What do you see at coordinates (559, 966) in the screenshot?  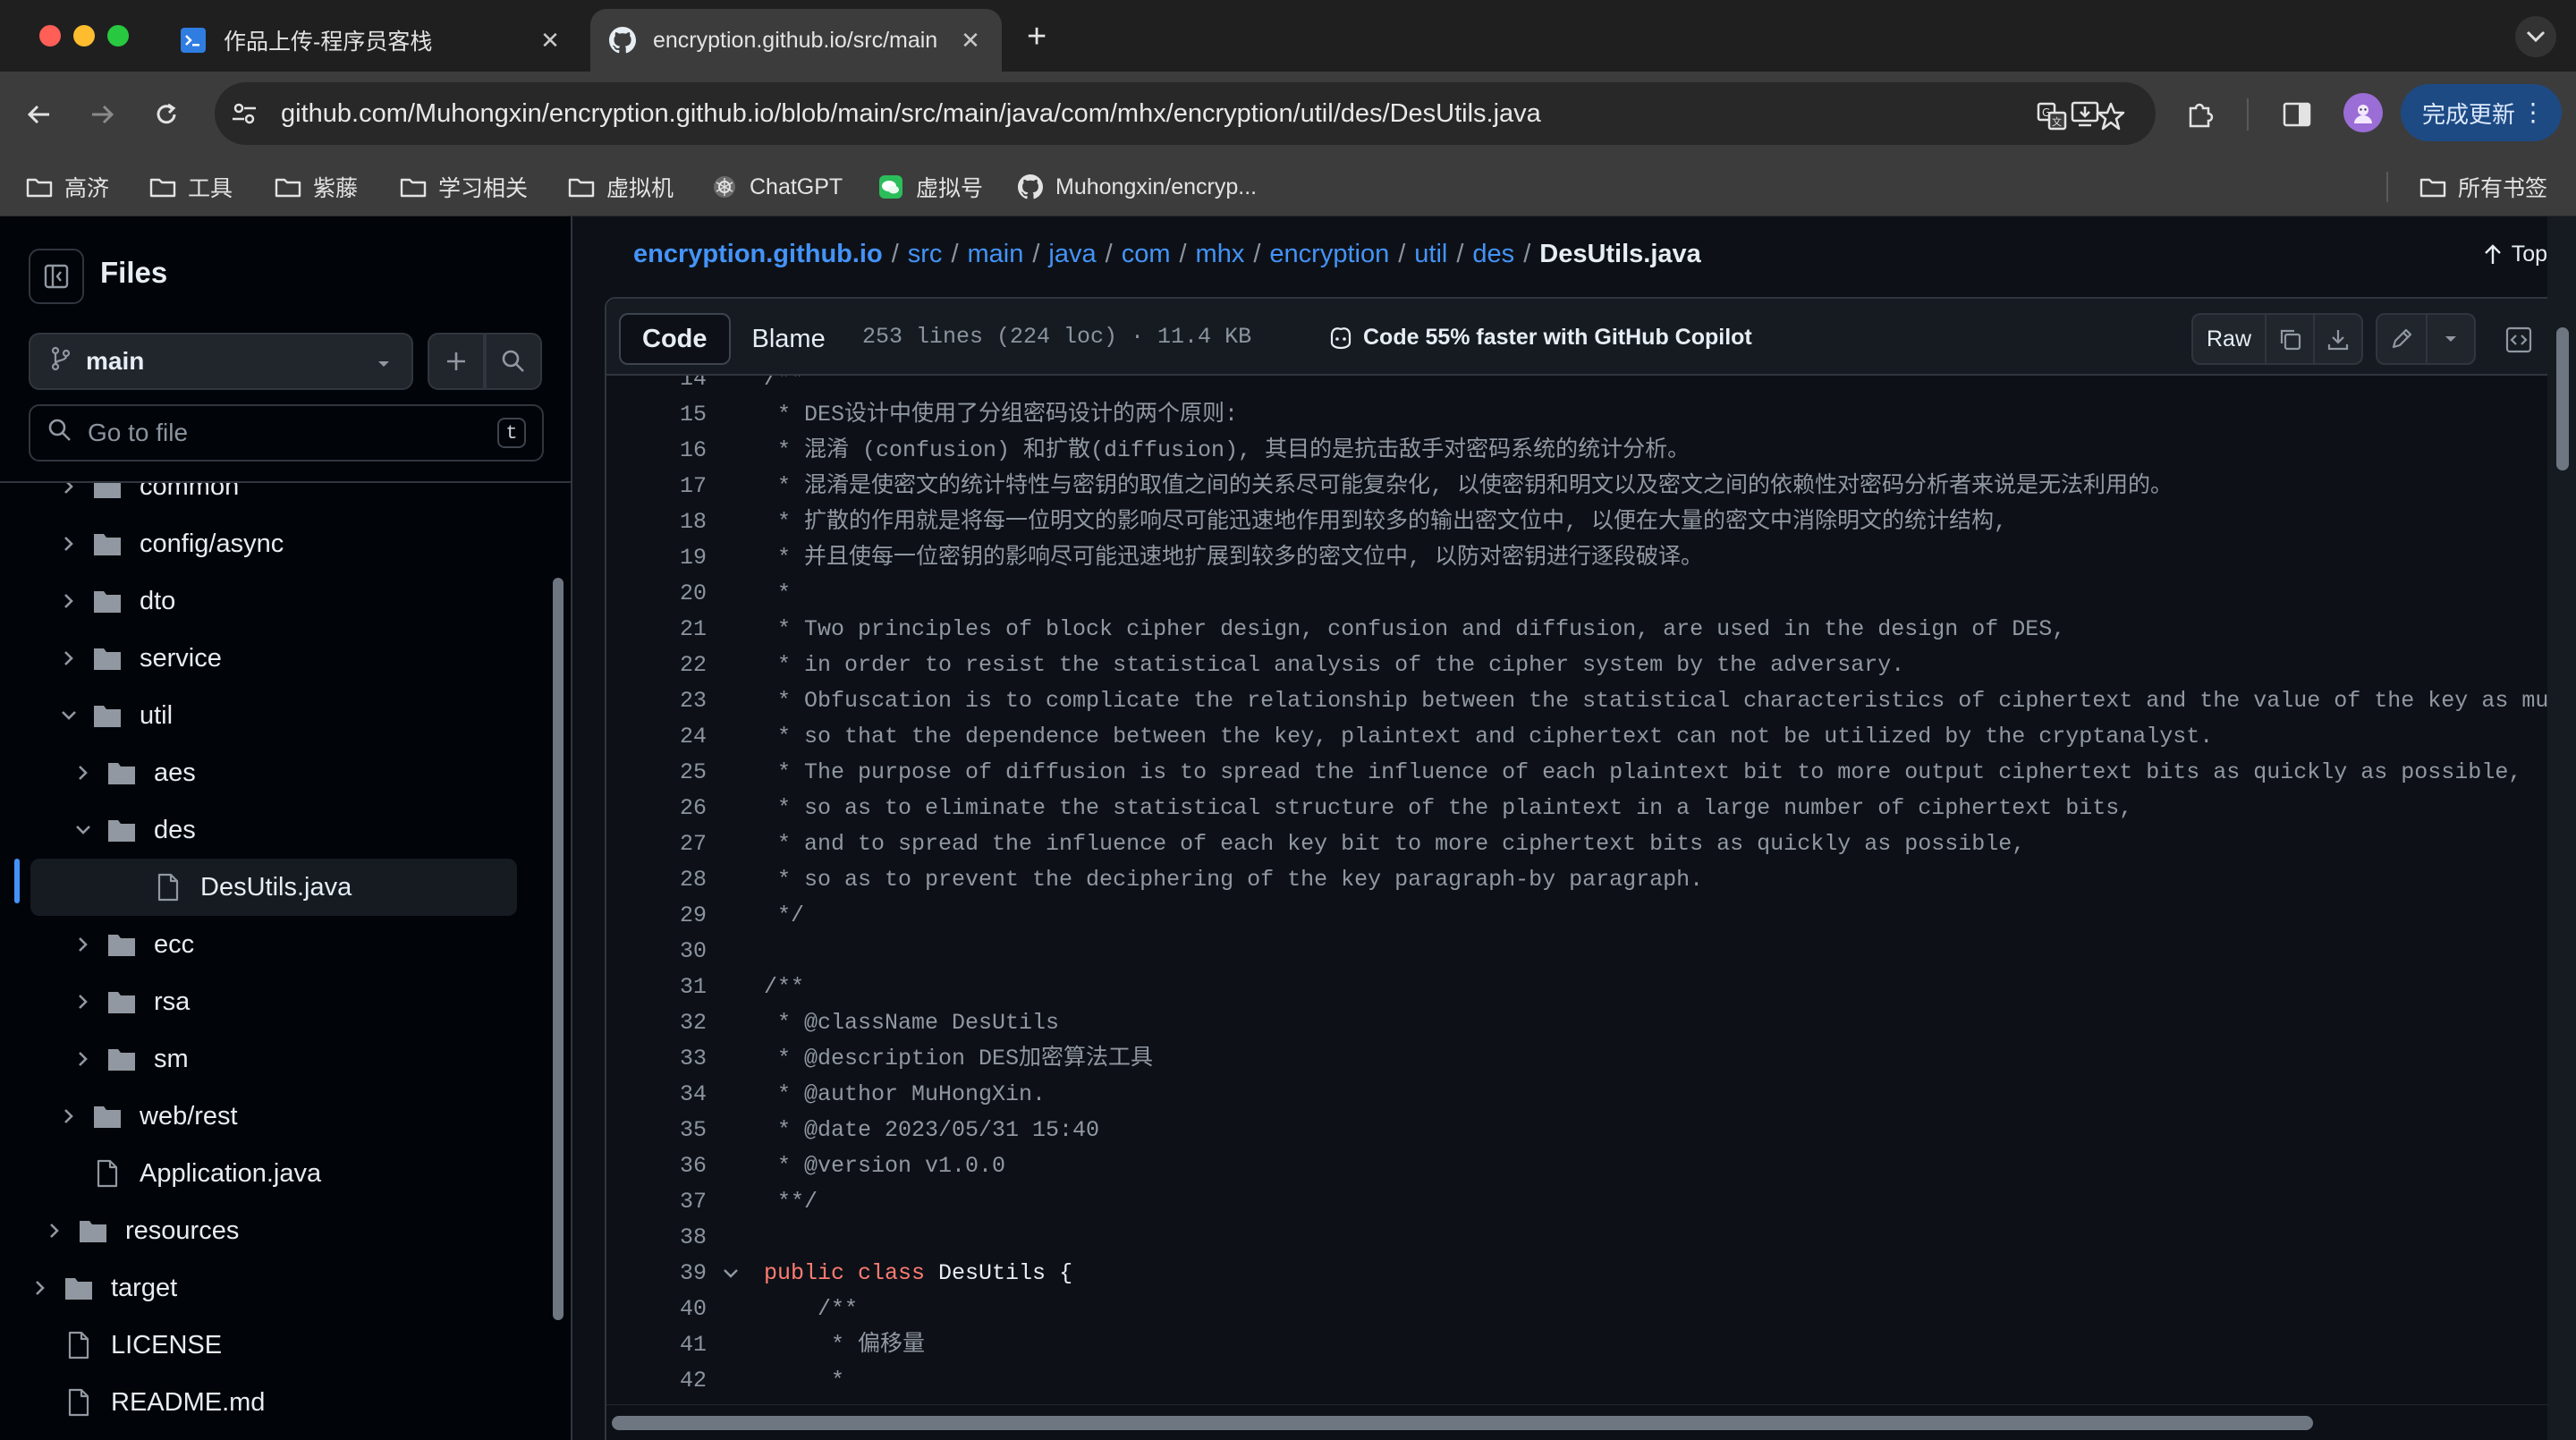 I see `sidebar-scrollbar` at bounding box center [559, 966].